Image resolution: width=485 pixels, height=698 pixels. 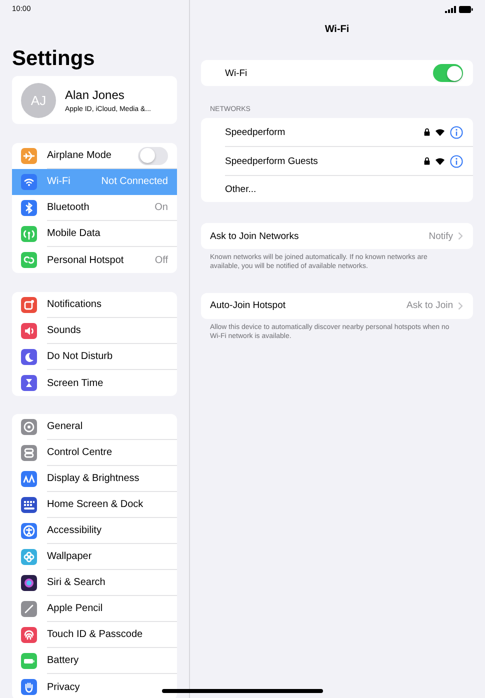 I want to click on sidebar-item: Wallpaper, so click(x=94, y=557).